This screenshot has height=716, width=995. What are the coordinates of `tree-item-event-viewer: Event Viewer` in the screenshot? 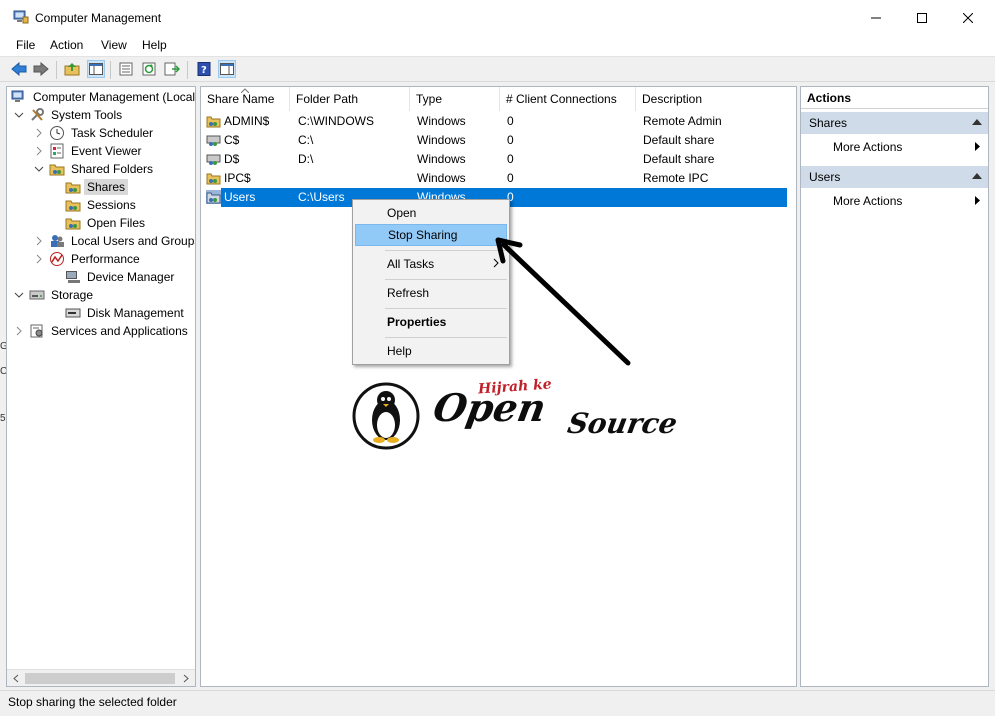 It's located at (88, 151).